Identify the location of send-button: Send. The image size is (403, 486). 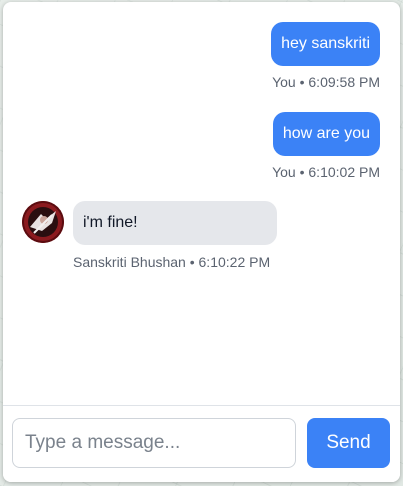
(348, 443).